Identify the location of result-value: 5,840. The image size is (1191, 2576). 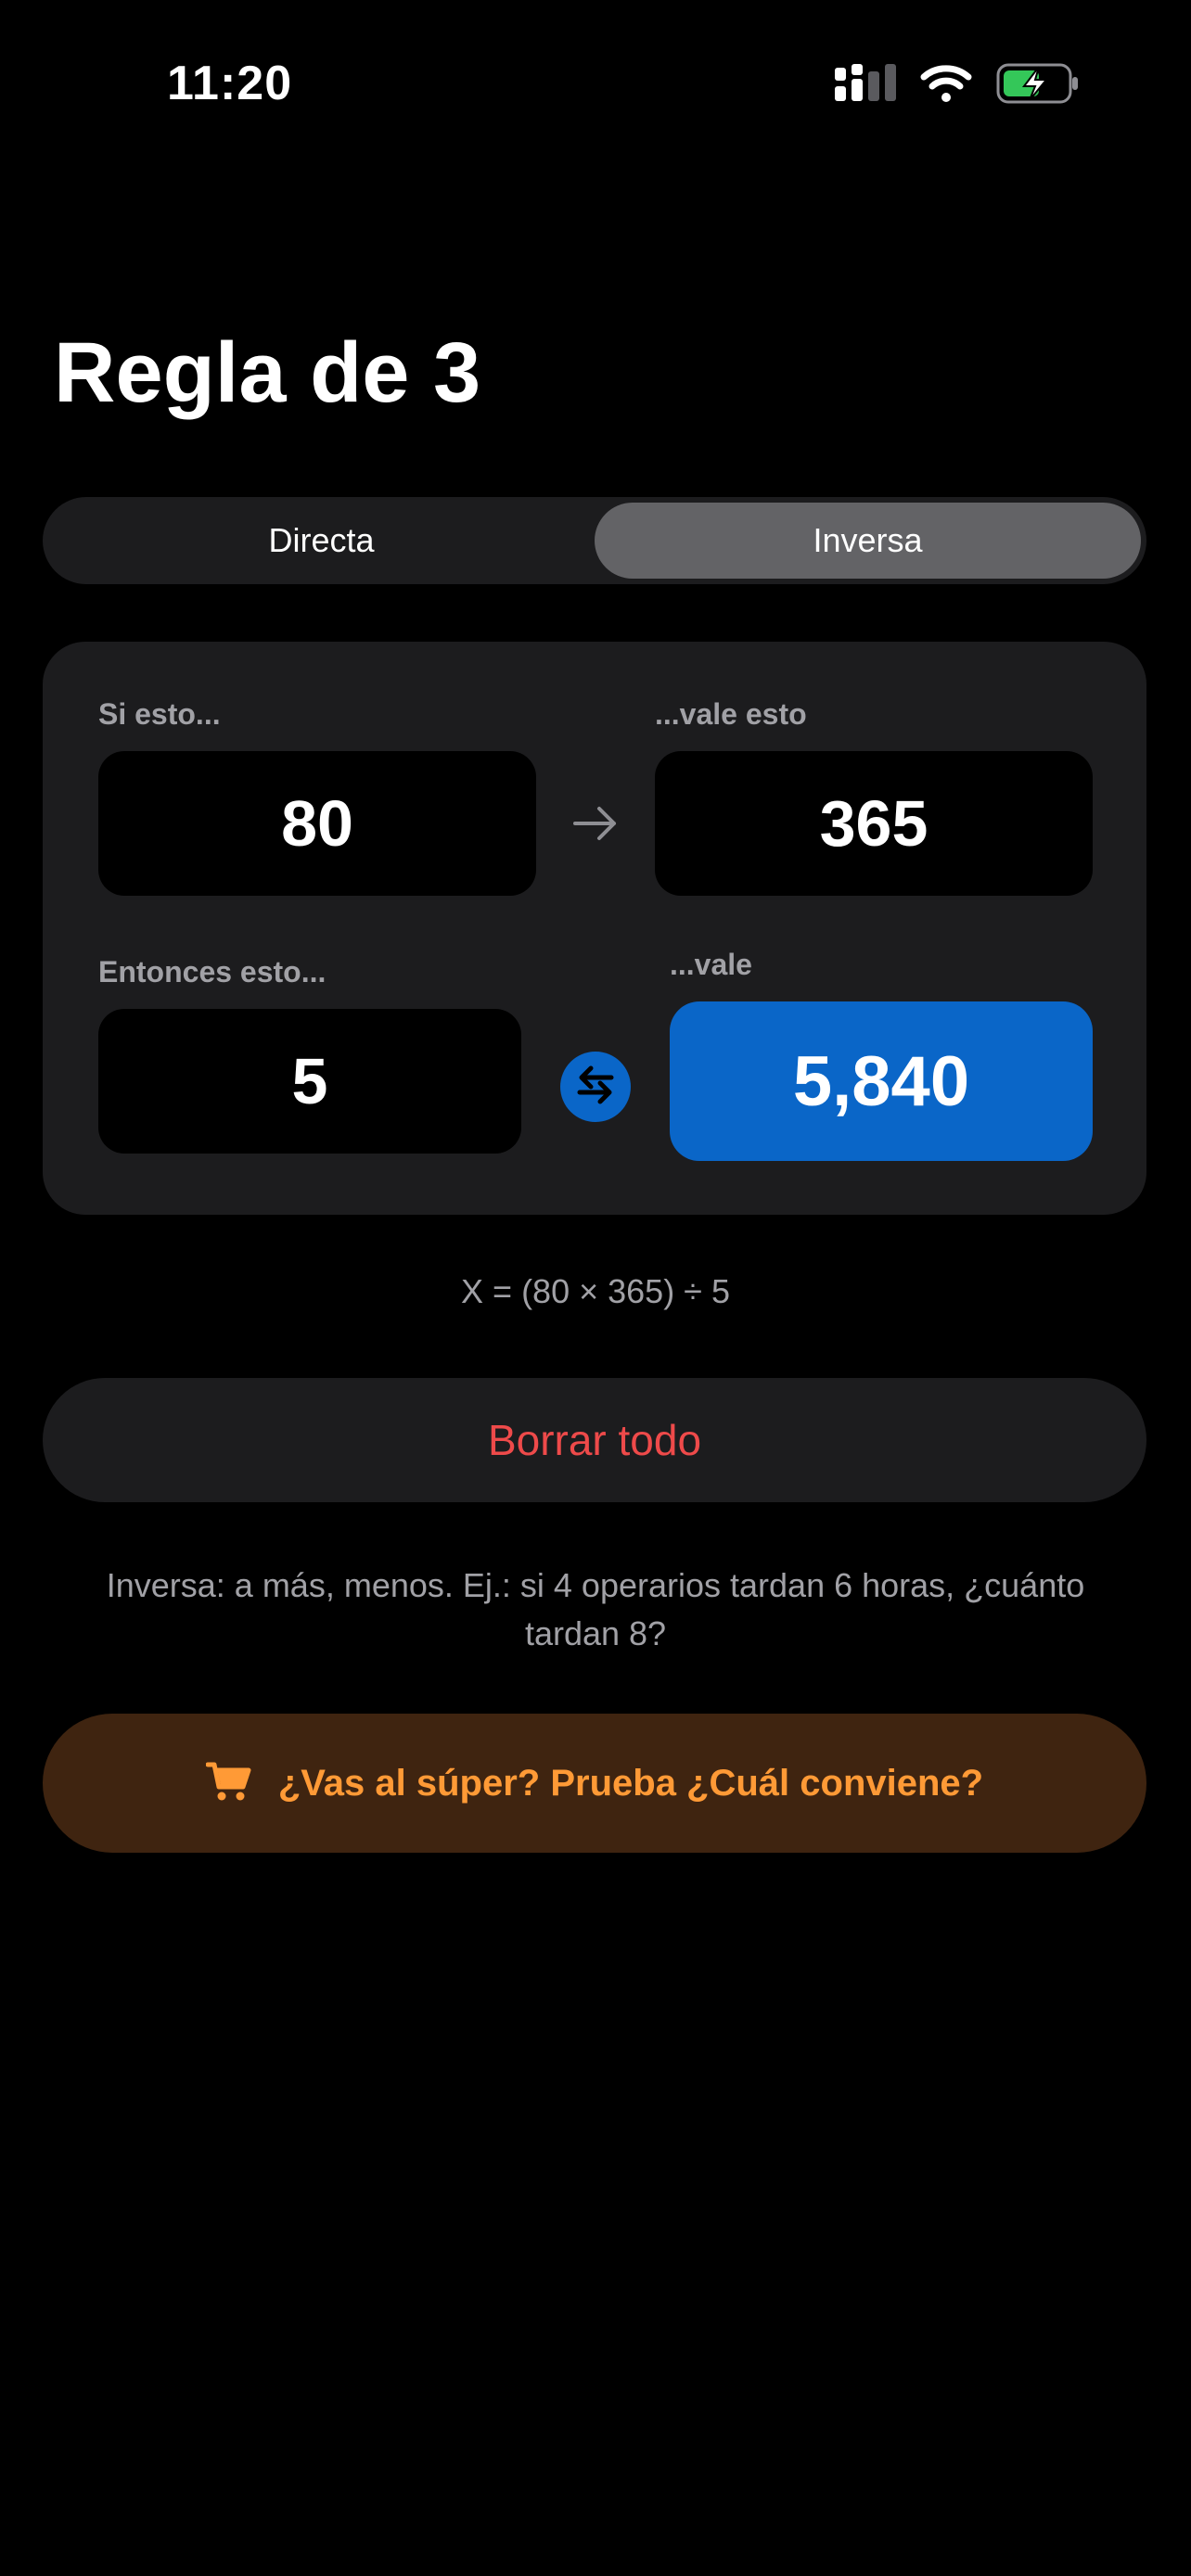
(881, 1081).